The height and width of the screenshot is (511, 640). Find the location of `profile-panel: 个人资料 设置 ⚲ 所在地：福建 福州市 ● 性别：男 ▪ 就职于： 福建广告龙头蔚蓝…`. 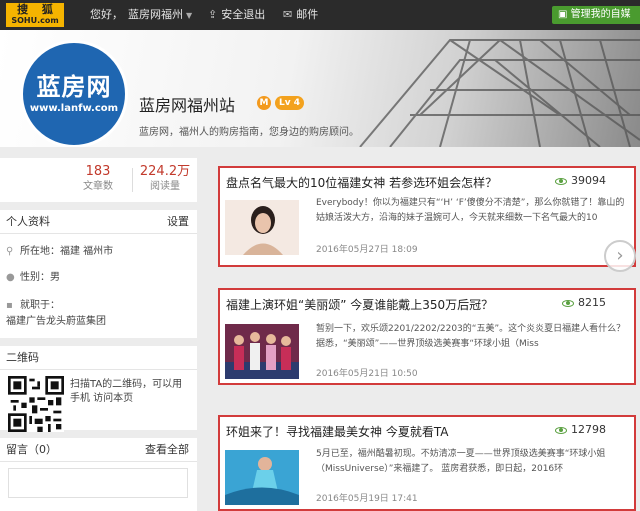

profile-panel: 个人资料 设置 ⚲ 所在地：福建 福州市 ● 性别：男 ▪ 就职于： 福建广告龙头蔚蓝… is located at coordinates (98, 274).